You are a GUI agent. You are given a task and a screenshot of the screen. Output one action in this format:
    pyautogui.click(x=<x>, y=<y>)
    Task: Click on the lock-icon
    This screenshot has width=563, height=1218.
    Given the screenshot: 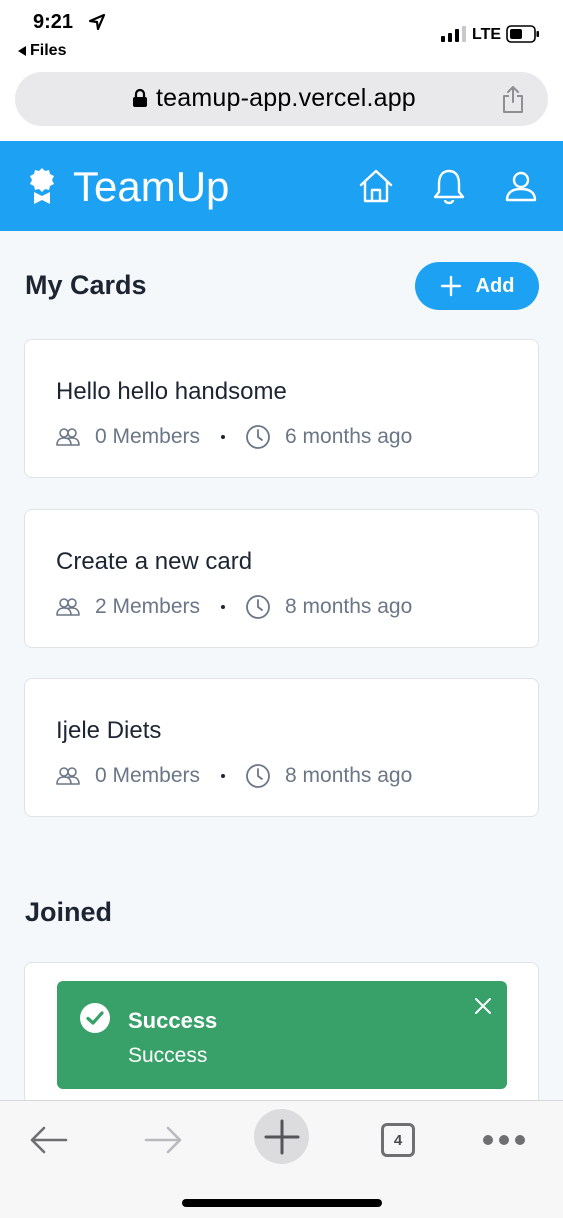 What is the action you would take?
    pyautogui.click(x=140, y=97)
    